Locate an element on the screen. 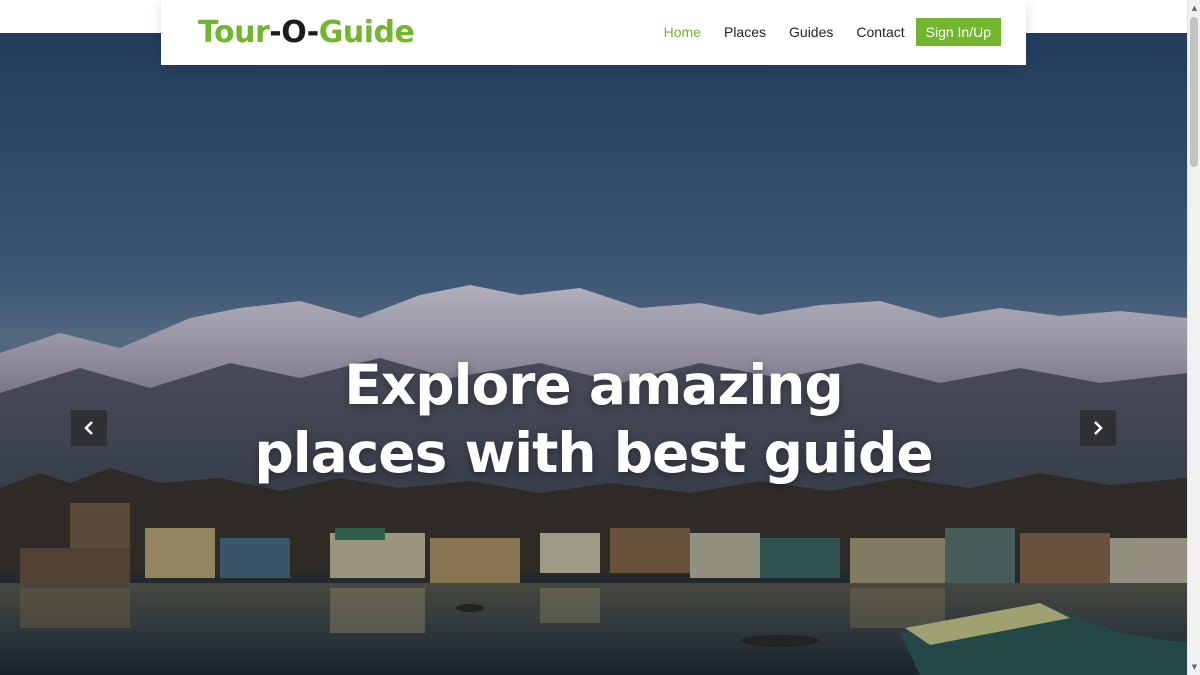 The width and height of the screenshot is (1200, 675). brand-sep1: - is located at coordinates (275, 32).